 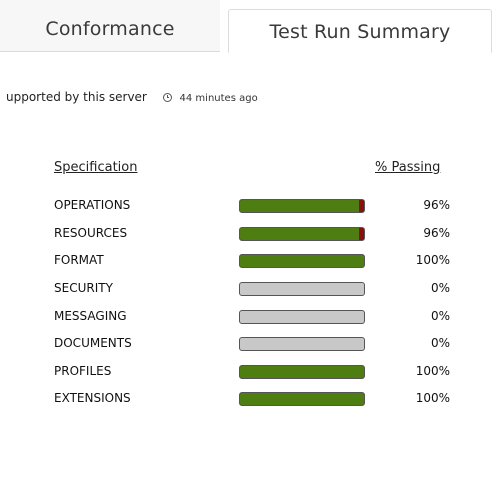 I want to click on header-percent-passing: % Passing, so click(x=408, y=167).